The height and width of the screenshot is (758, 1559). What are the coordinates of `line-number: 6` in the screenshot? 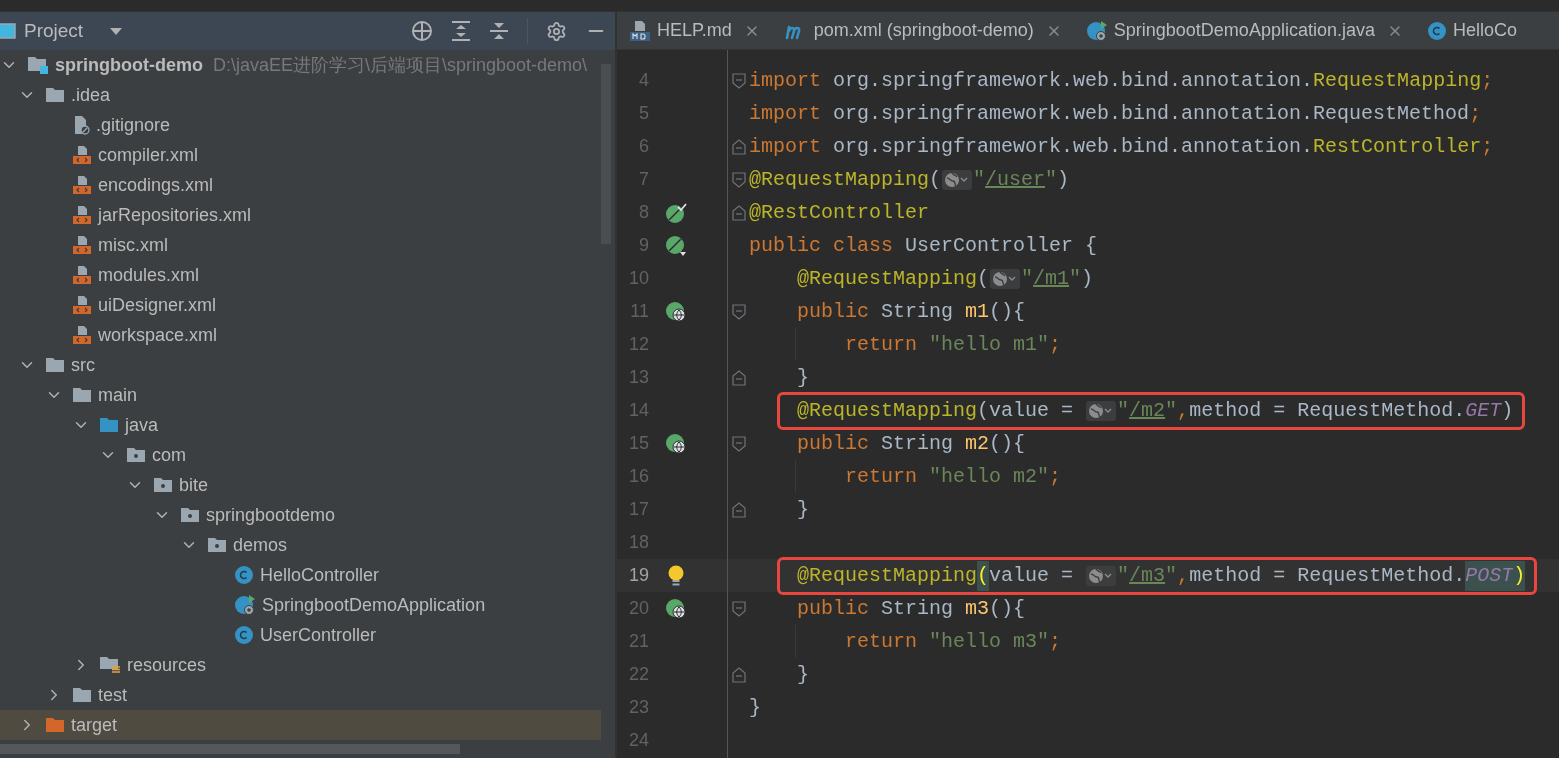 It's located at (644, 146).